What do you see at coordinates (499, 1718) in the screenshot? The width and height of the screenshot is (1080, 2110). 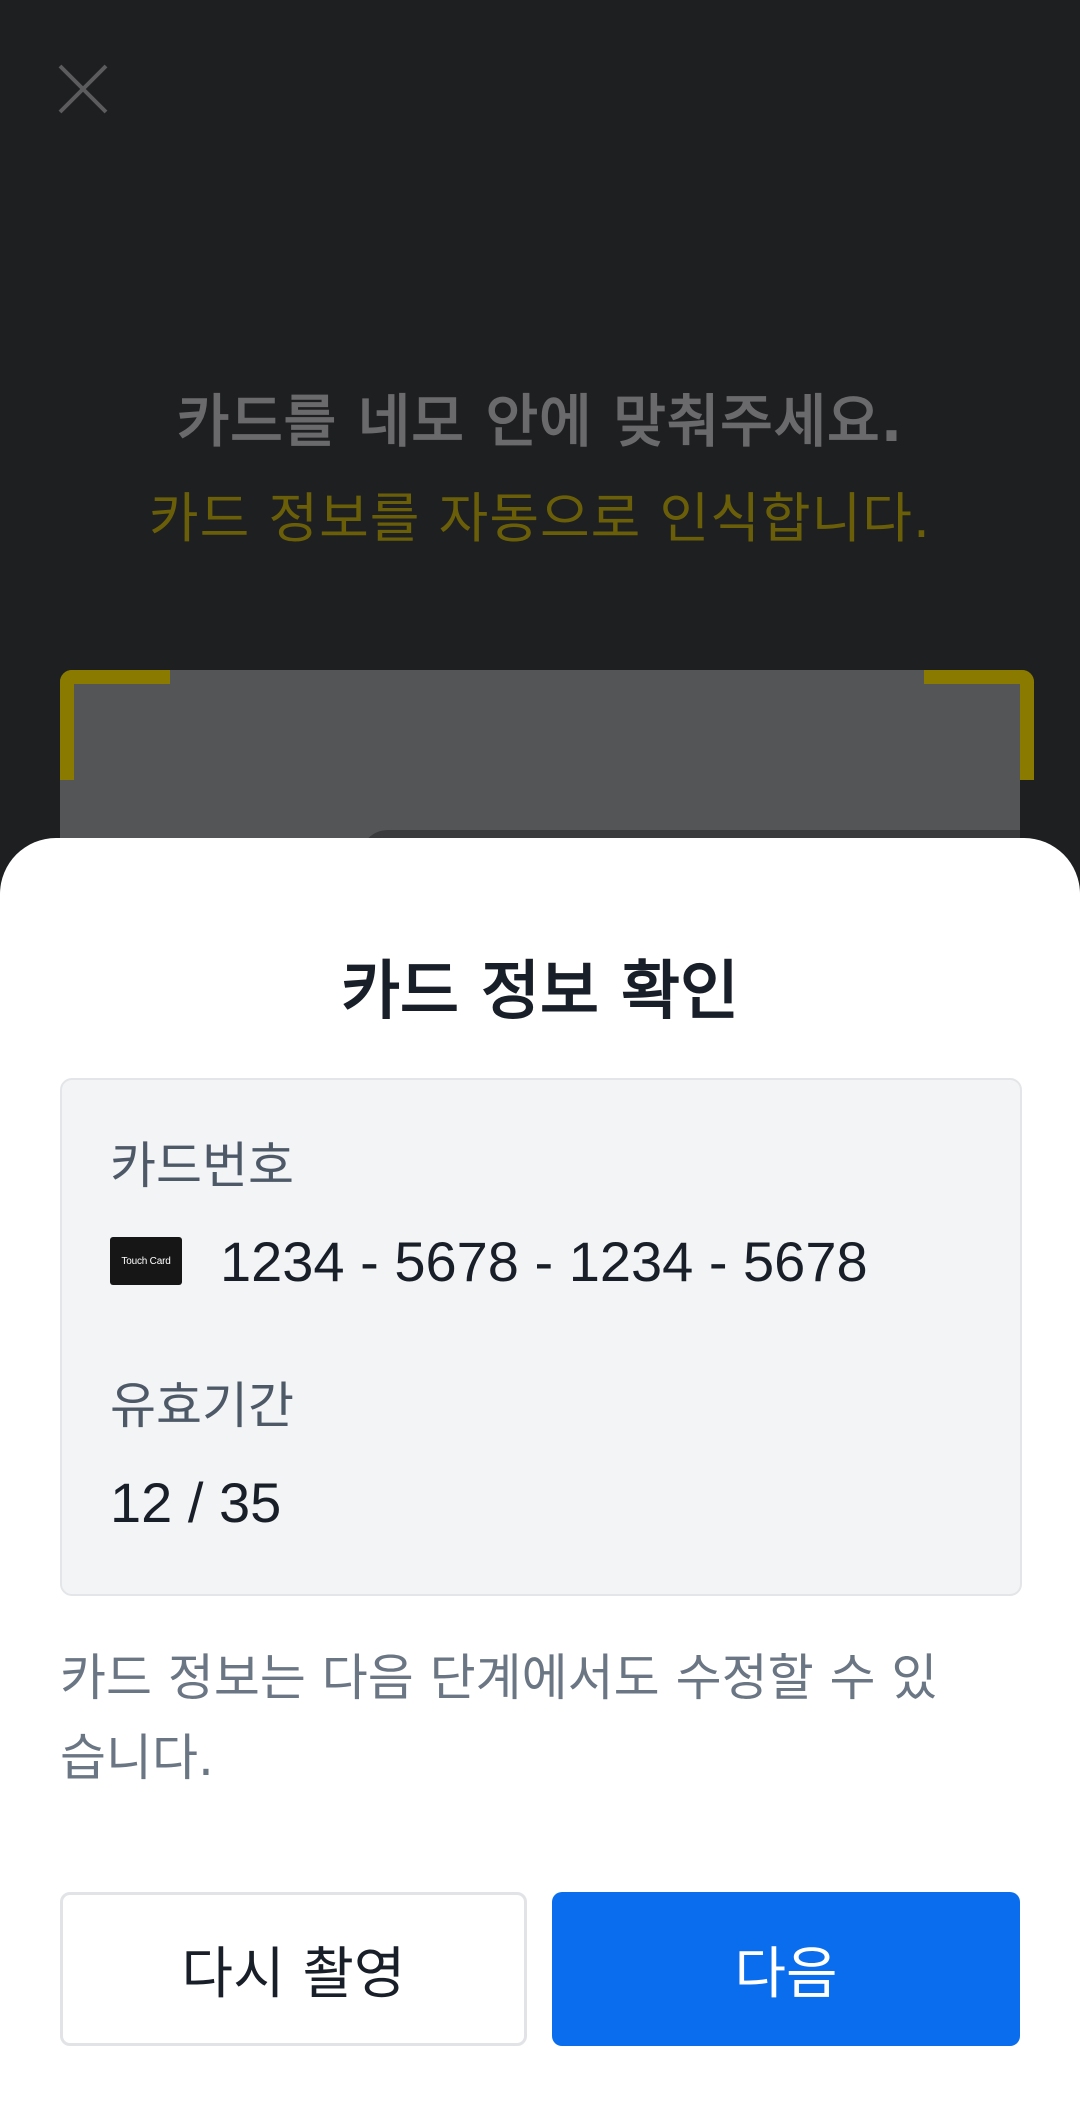 I see `edit-later-notice: 카드 정보는 다음 단계에서도 수정할 수 있습니다.` at bounding box center [499, 1718].